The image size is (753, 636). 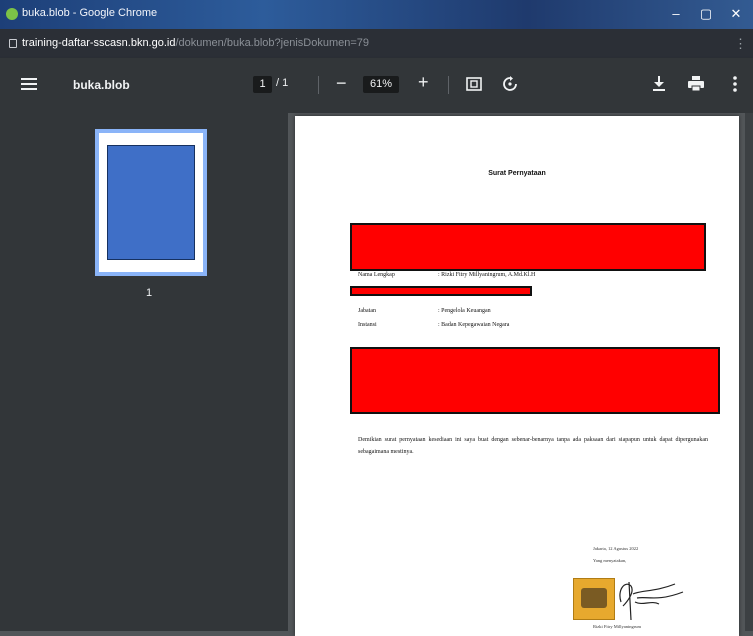 I want to click on signature-place-date: Jakarta, 12 Agustus 2022, so click(x=616, y=548).